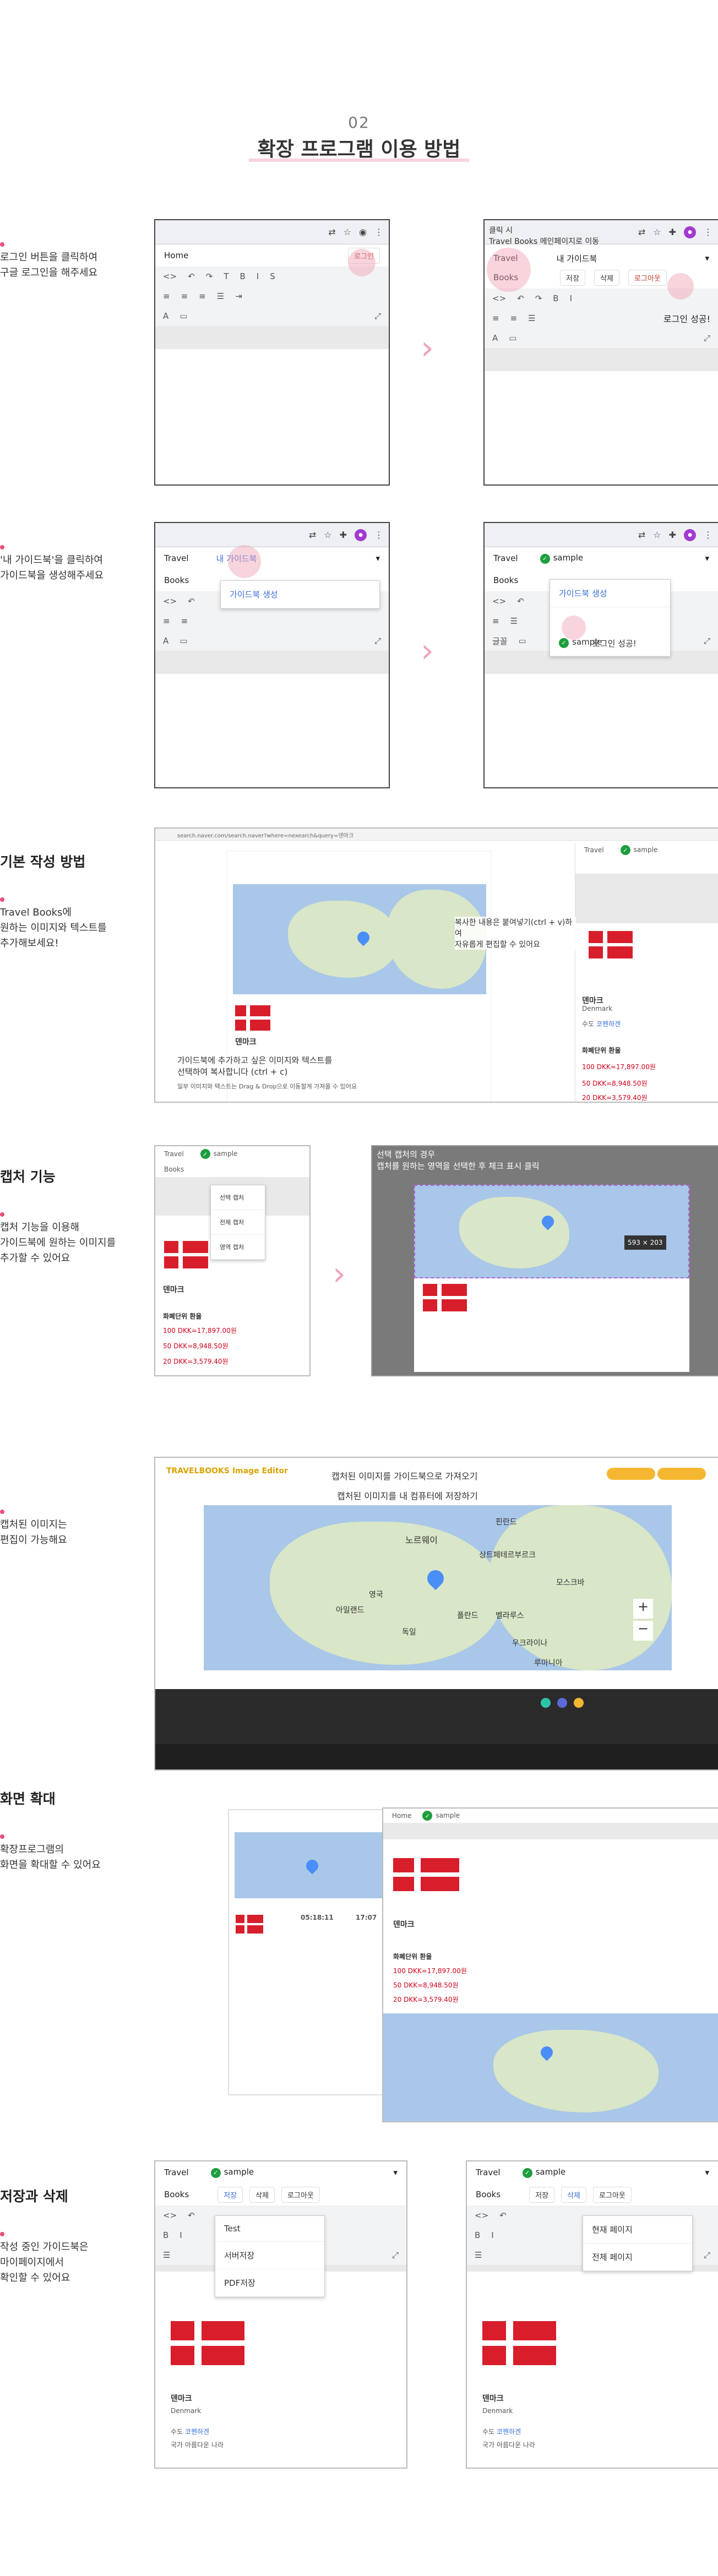 This screenshot has height=2576, width=718. What do you see at coordinates (561, 558) in the screenshot?
I see `guidebook-select: ✓ sample` at bounding box center [561, 558].